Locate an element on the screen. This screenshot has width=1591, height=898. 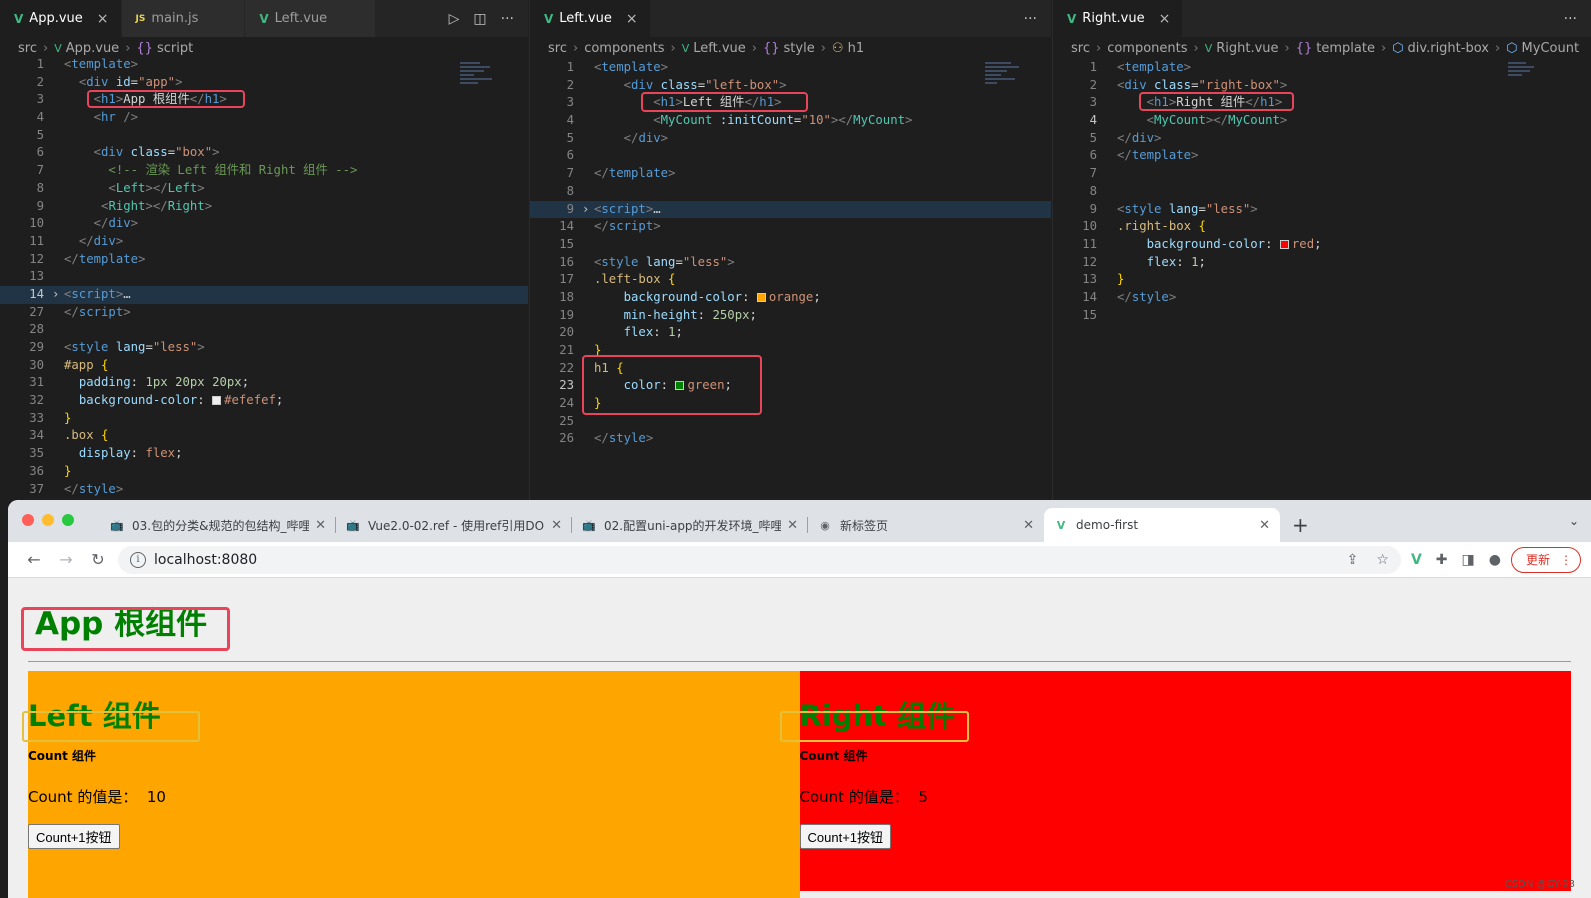
bookmark-star-icon: ☆ is located at coordinates (1382, 560).